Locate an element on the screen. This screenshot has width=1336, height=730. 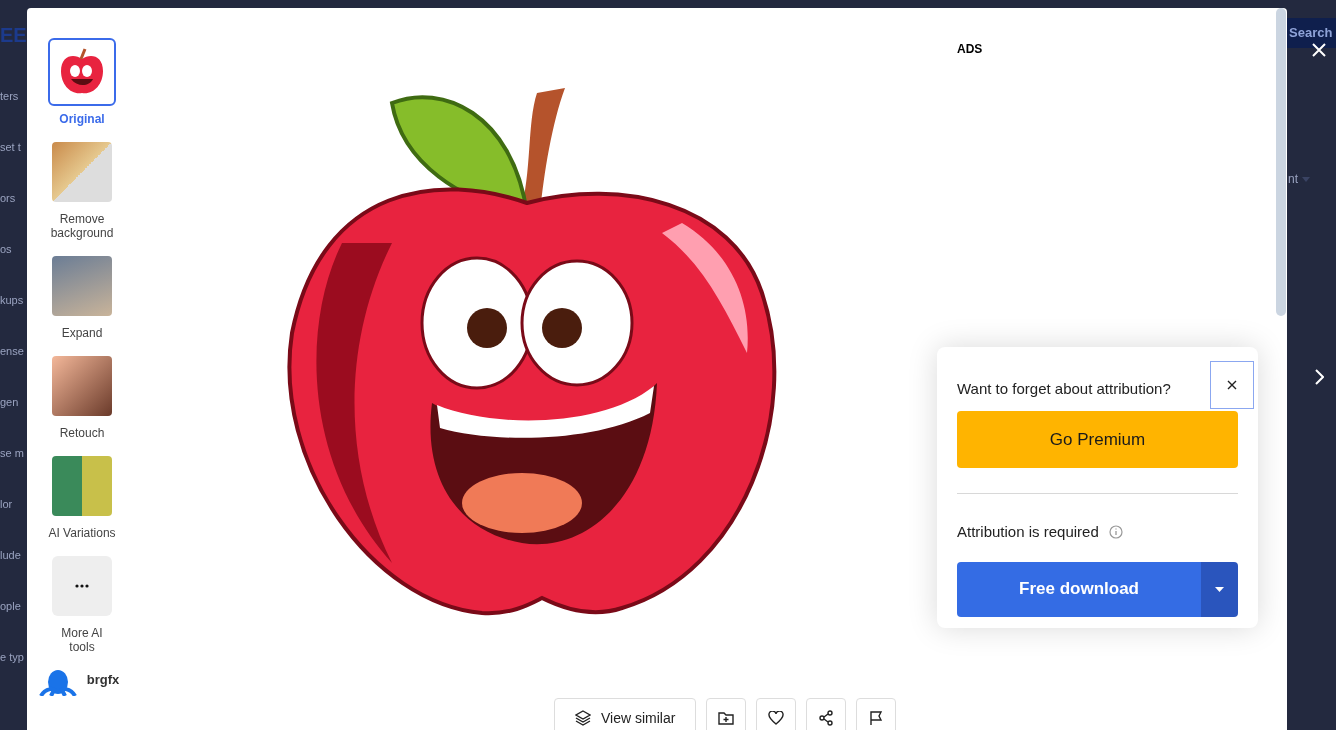
filter-label: kups is located at coordinates (12, 300).